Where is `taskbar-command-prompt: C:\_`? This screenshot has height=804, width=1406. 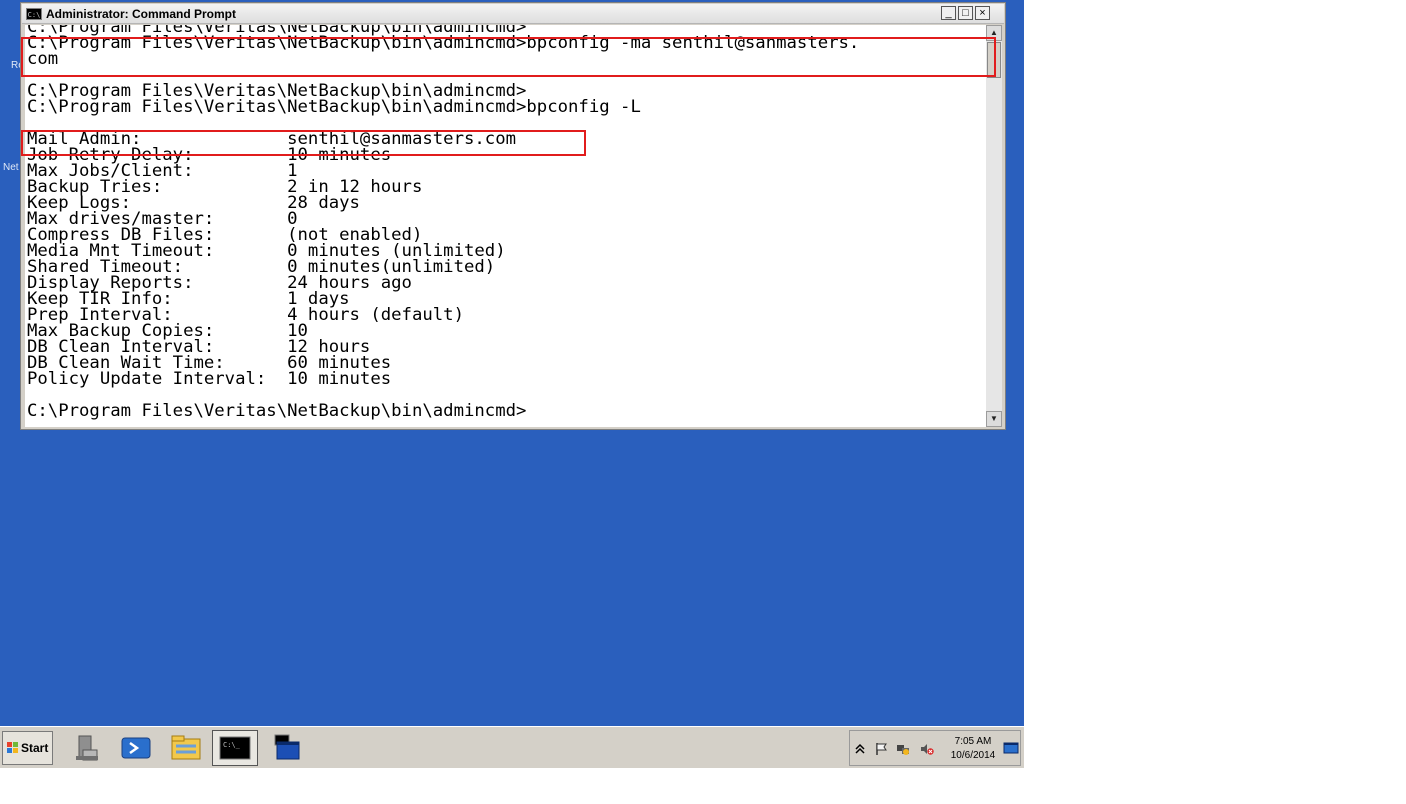 taskbar-command-prompt: C:\_ is located at coordinates (235, 748).